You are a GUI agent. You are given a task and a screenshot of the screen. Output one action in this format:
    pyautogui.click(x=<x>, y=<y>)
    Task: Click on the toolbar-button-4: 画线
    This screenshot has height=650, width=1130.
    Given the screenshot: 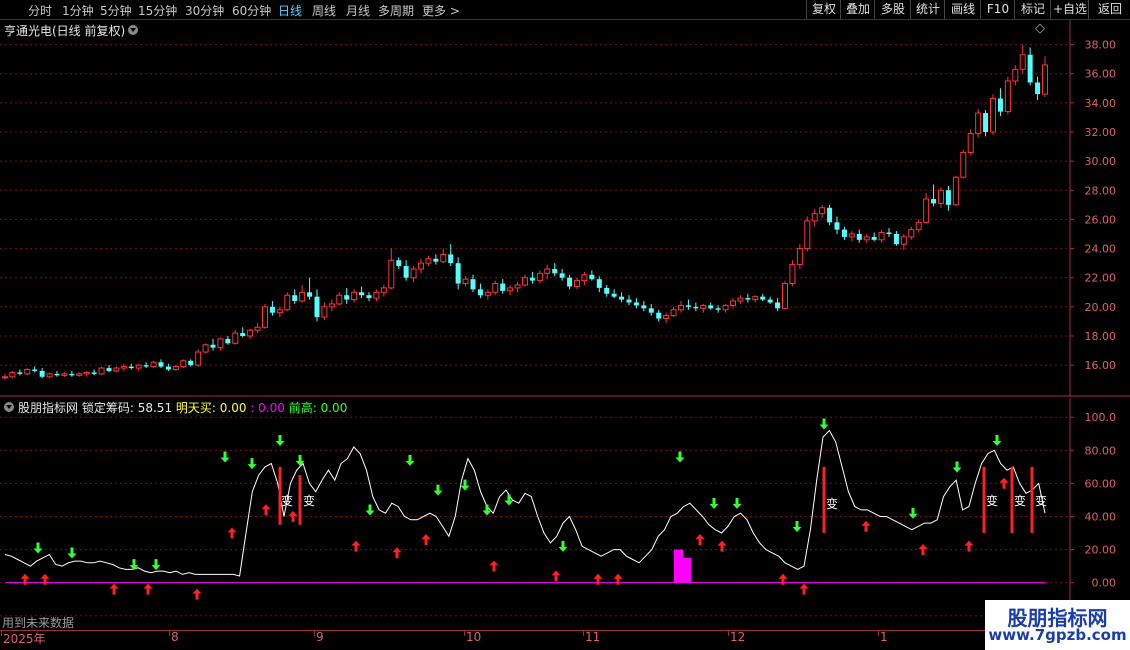 What is the action you would take?
    pyautogui.click(x=962, y=9)
    